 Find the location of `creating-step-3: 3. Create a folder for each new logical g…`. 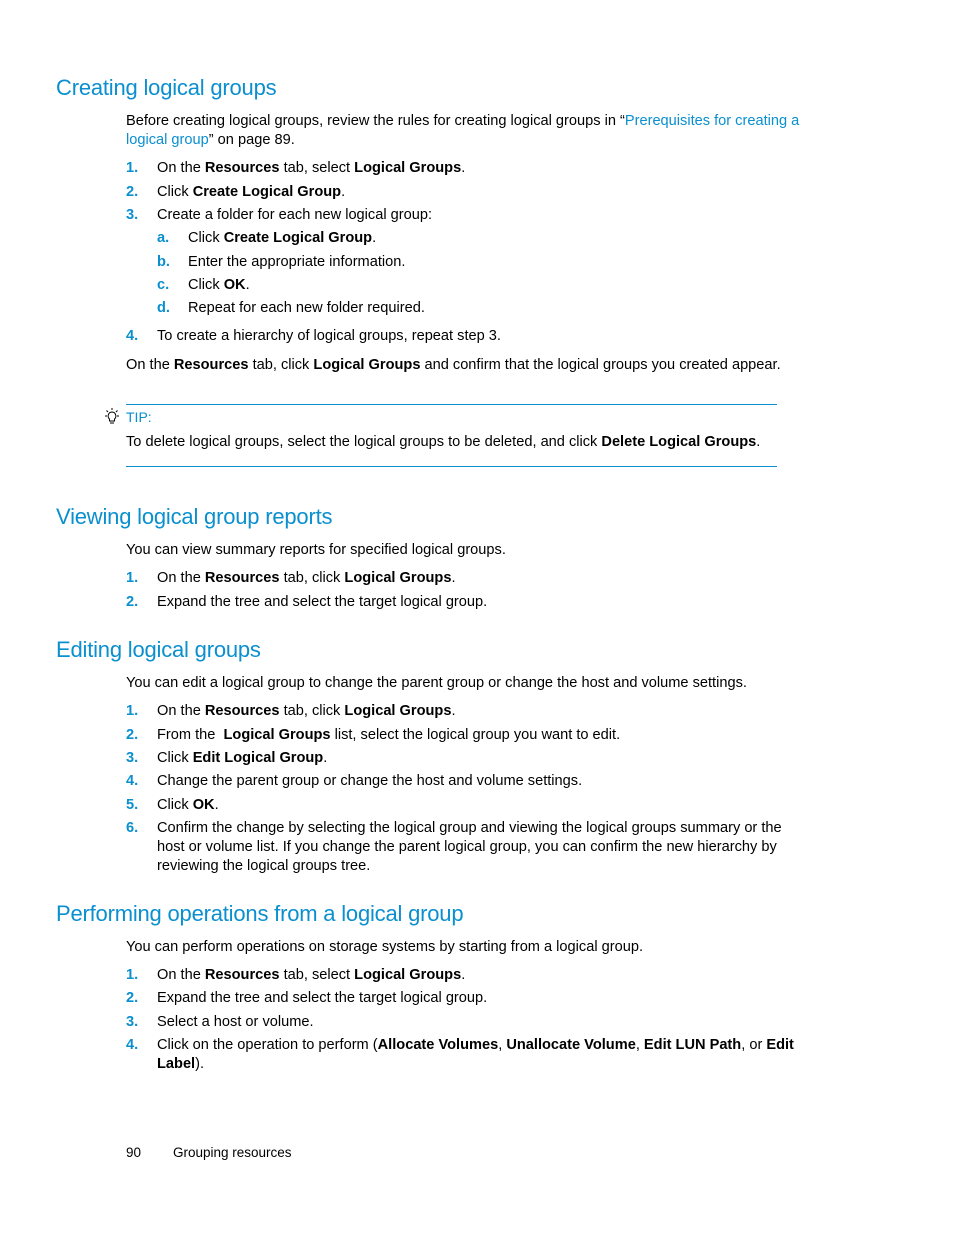

creating-step-3: 3. Create a folder for each new logical g… is located at coordinates (279, 215).